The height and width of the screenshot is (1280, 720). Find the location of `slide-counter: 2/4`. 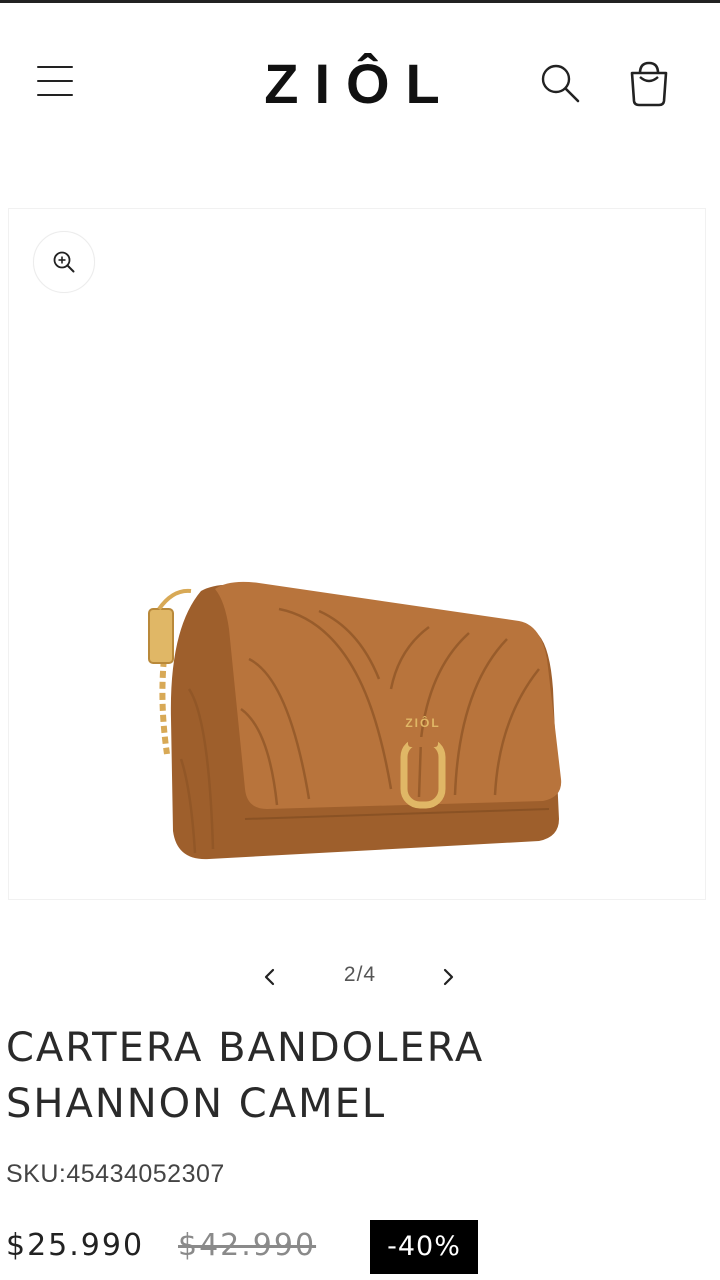

slide-counter: 2/4 is located at coordinates (360, 974).